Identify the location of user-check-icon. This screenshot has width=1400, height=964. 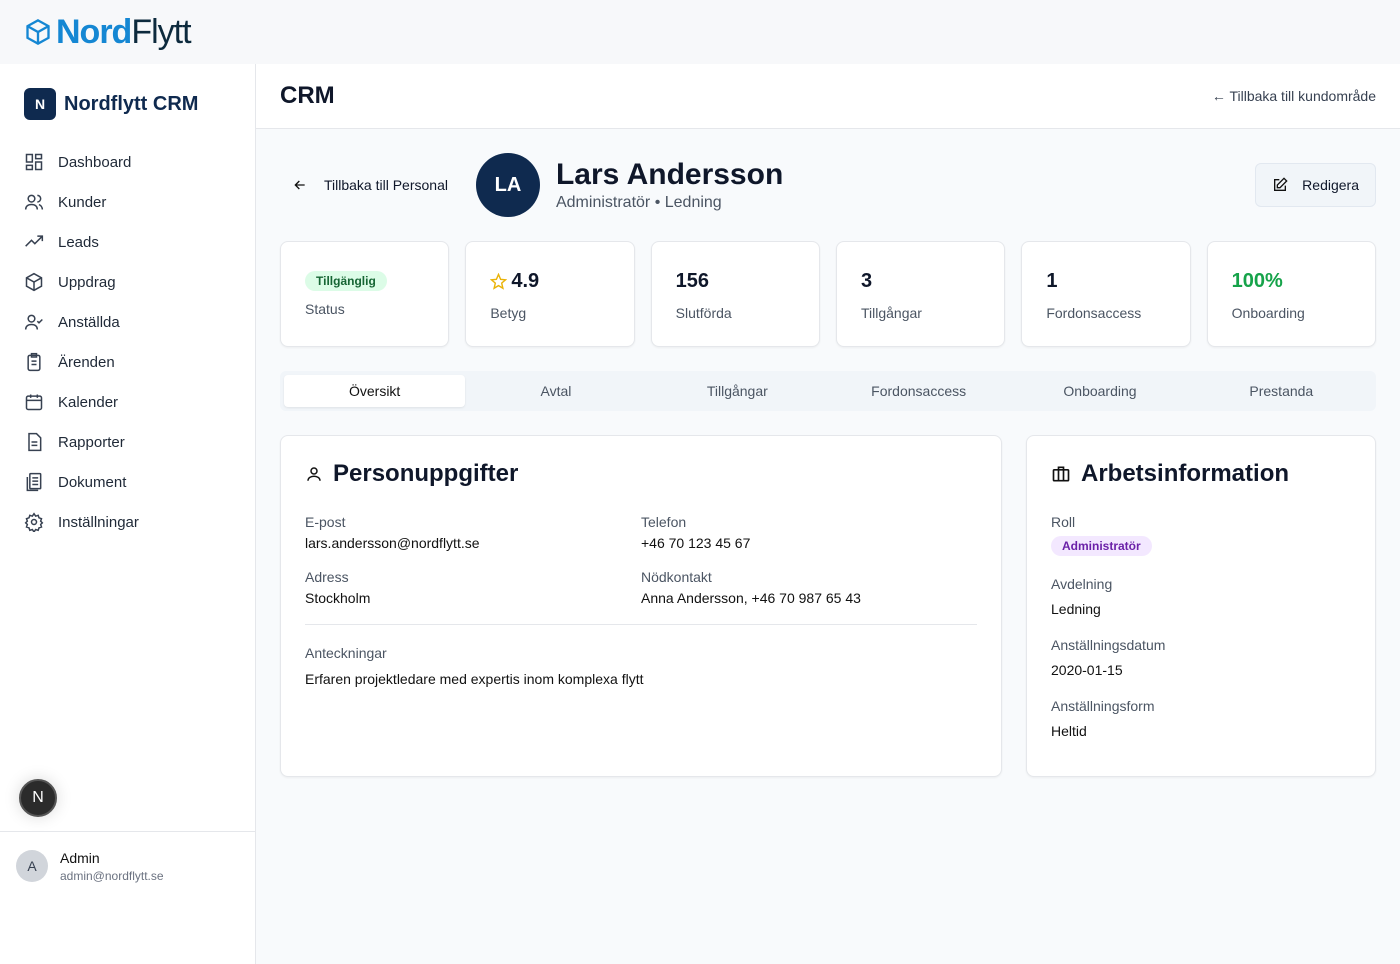
(33, 322).